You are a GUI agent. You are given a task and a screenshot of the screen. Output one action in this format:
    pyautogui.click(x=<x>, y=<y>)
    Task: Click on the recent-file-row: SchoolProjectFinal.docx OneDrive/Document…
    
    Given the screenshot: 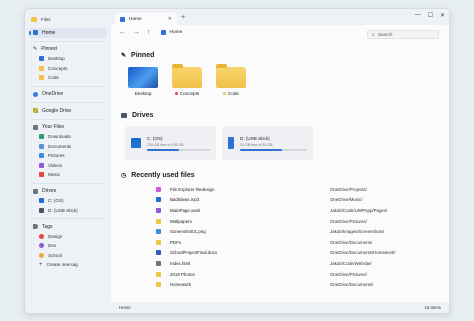 What is the action you would take?
    pyautogui.click(x=280, y=253)
    